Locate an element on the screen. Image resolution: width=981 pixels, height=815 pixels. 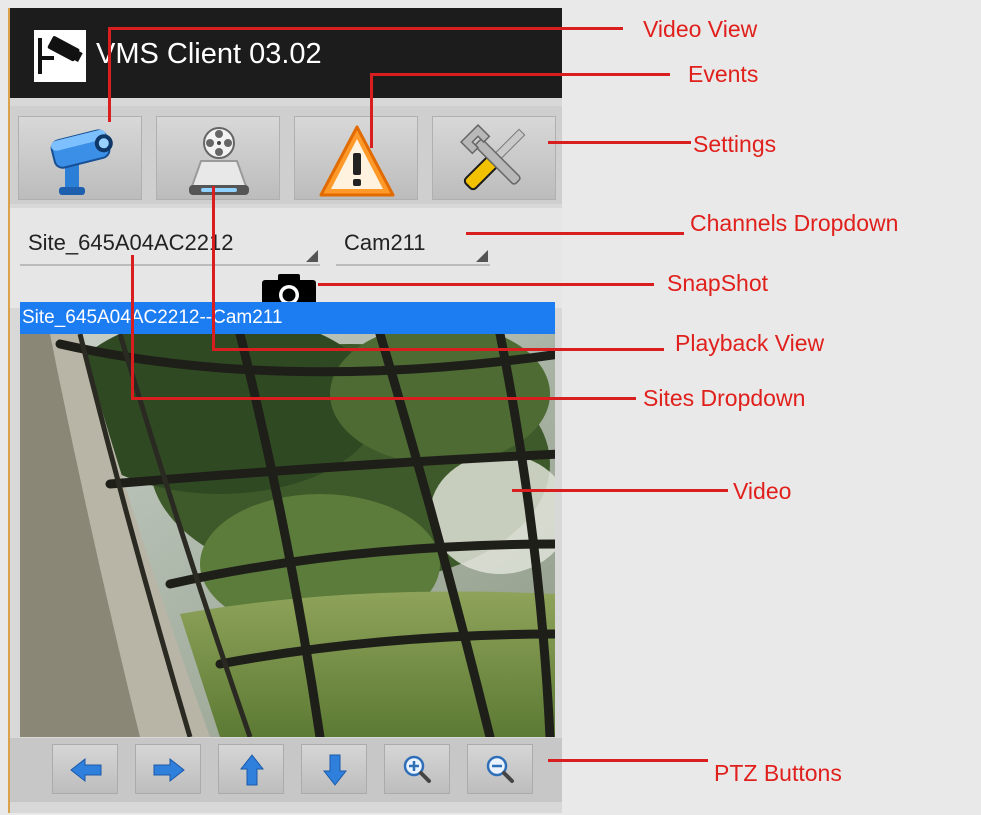
sites-dropdown: Site_645A04AC2212 is located at coordinates (170, 242).